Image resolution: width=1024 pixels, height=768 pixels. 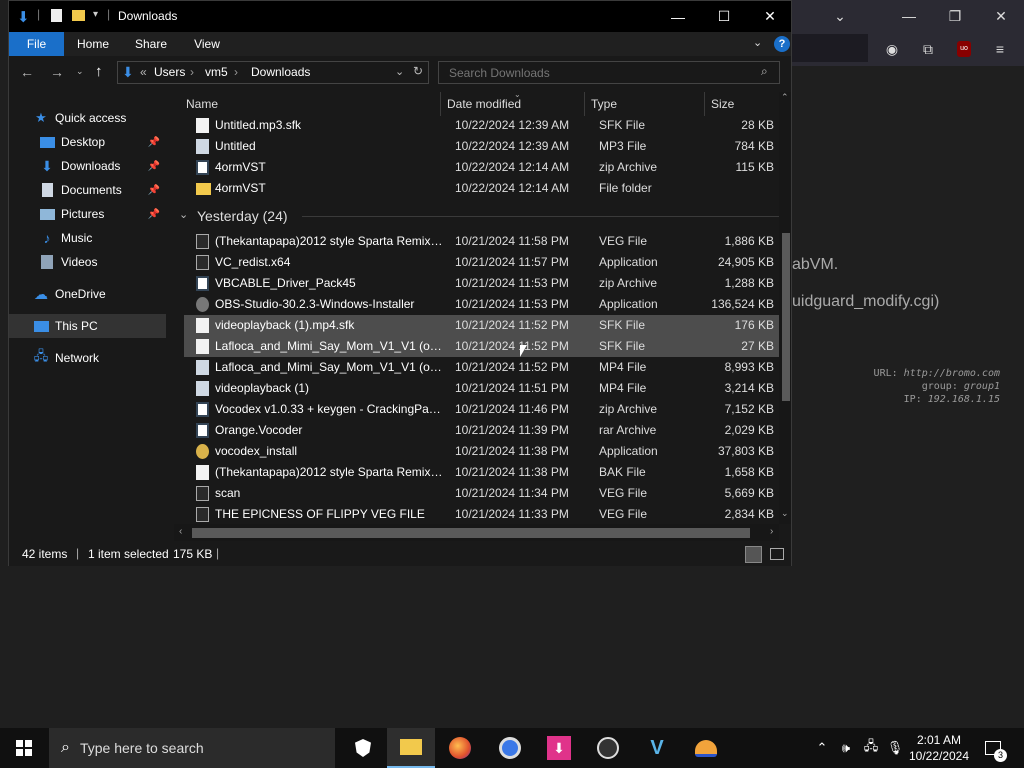 I want to click on file-row: scan 10/21/2024 11:34 PM VEG File 5,669 KB, so click(x=482, y=493).